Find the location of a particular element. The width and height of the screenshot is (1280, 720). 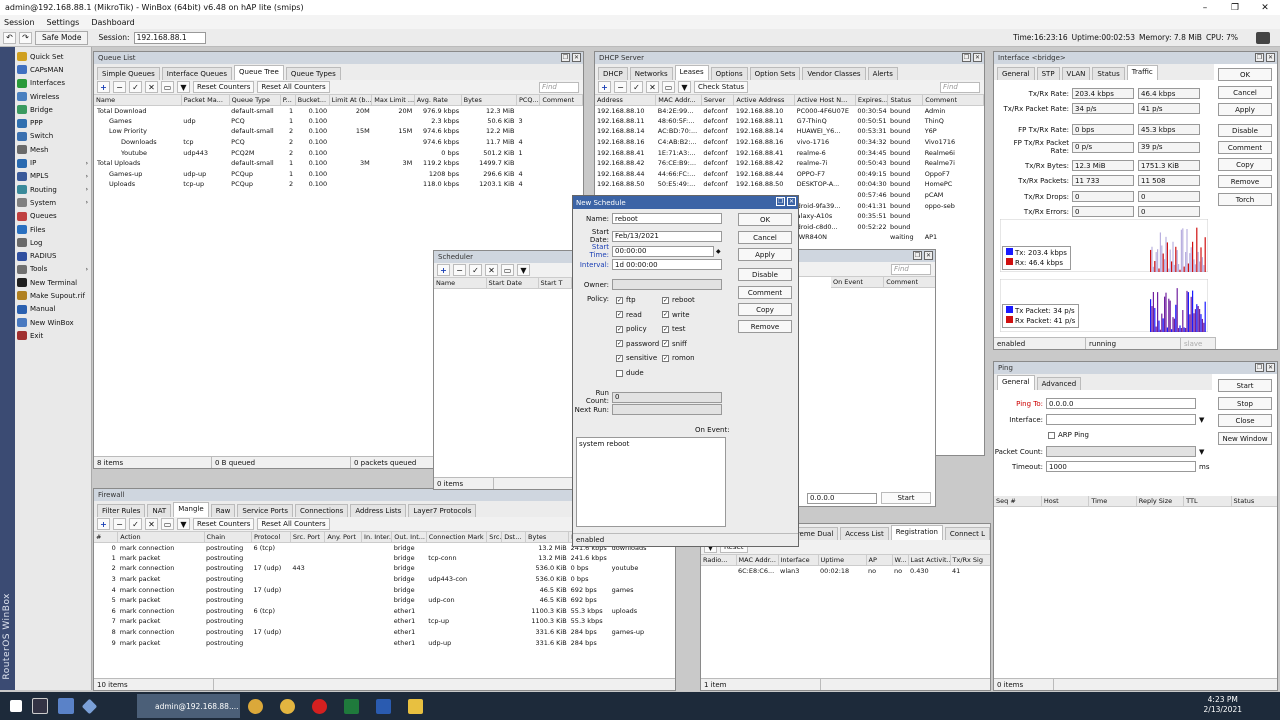

lock-icon is located at coordinates (1263, 38).